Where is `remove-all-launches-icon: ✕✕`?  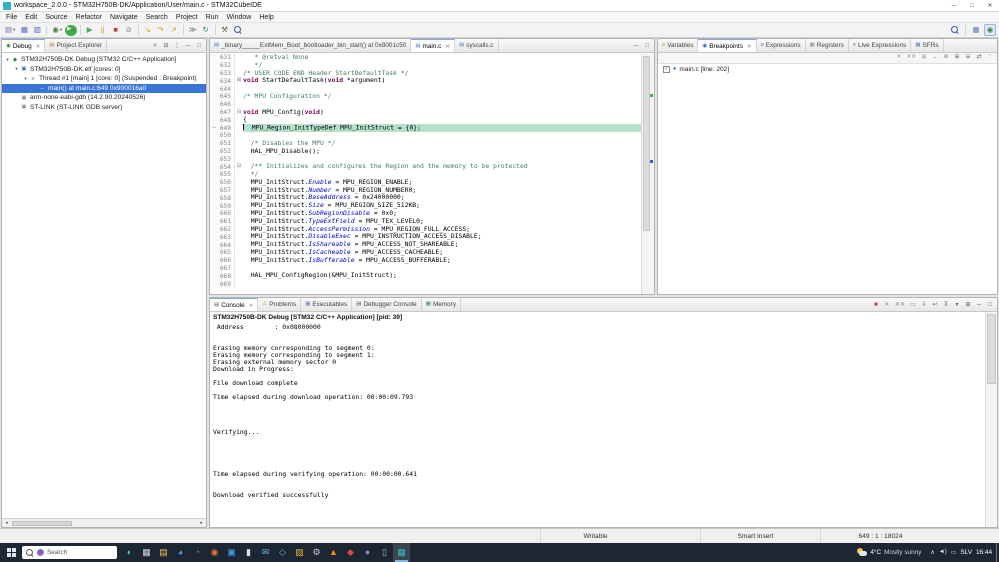 remove-all-launches-icon: ✕✕ is located at coordinates (900, 305).